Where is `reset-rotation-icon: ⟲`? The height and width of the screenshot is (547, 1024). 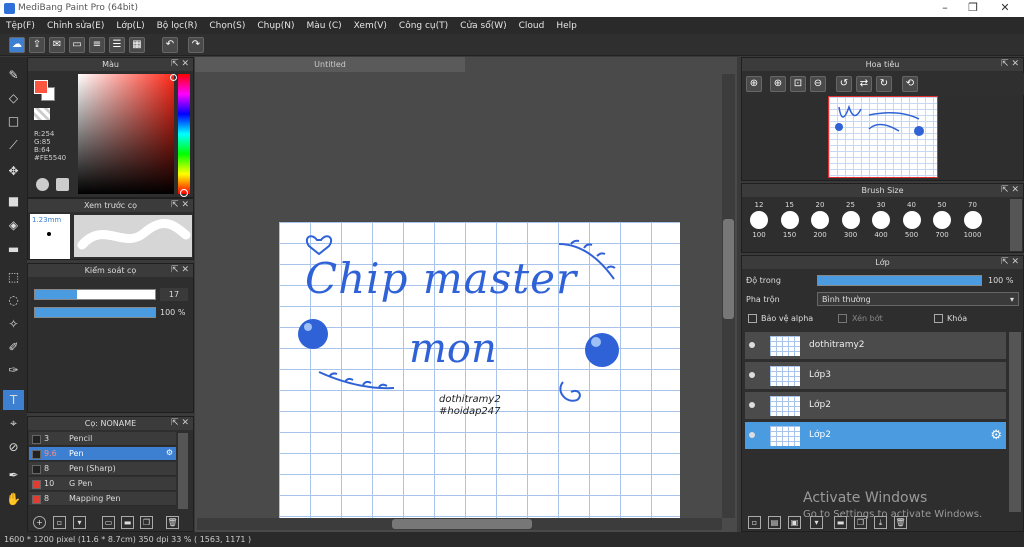 reset-rotation-icon: ⟲ is located at coordinates (910, 84).